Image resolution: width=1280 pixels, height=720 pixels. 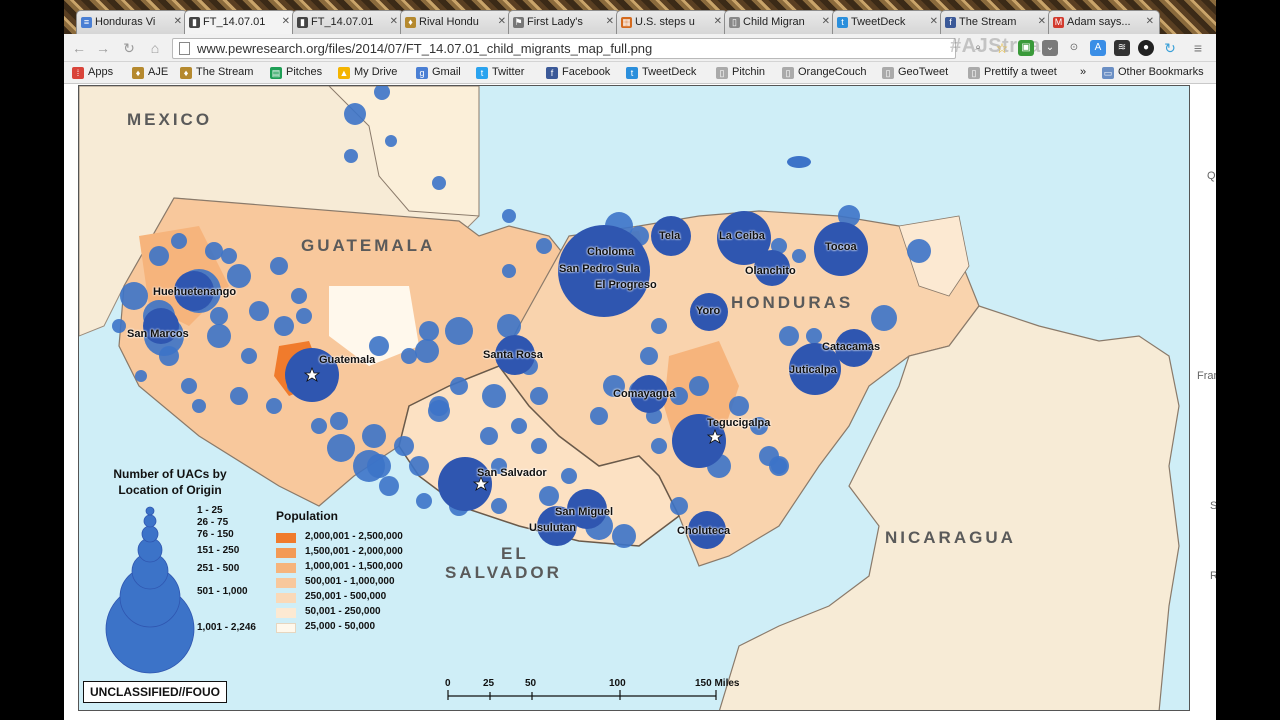 What do you see at coordinates (304, 72) in the screenshot?
I see `bookmark-label: Pitches` at bounding box center [304, 72].